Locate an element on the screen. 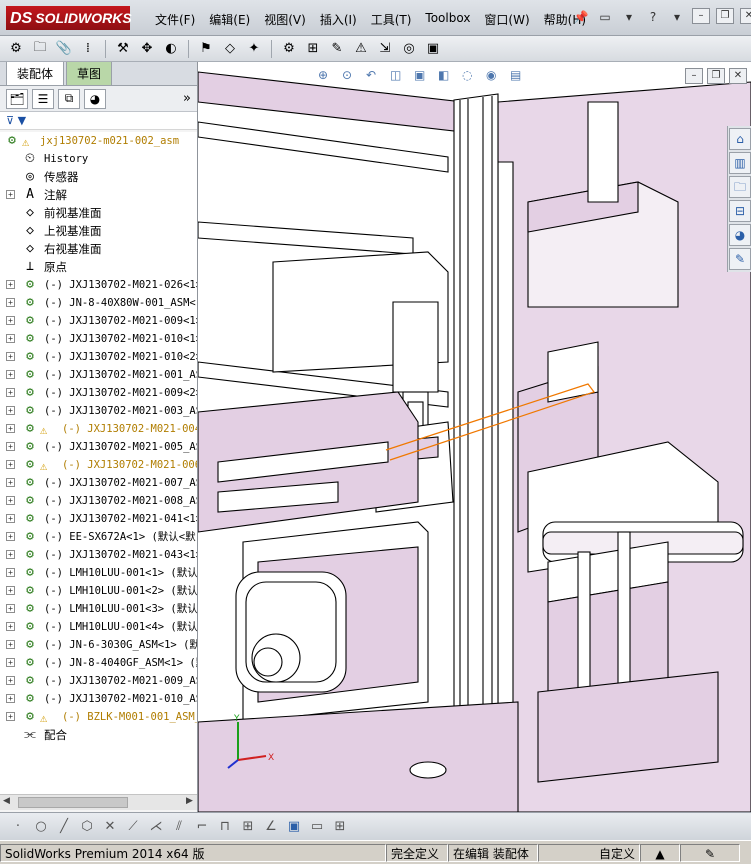 The height and width of the screenshot is (864, 751). tree-item: ◇ 上视基准面 is located at coordinates (98, 231).